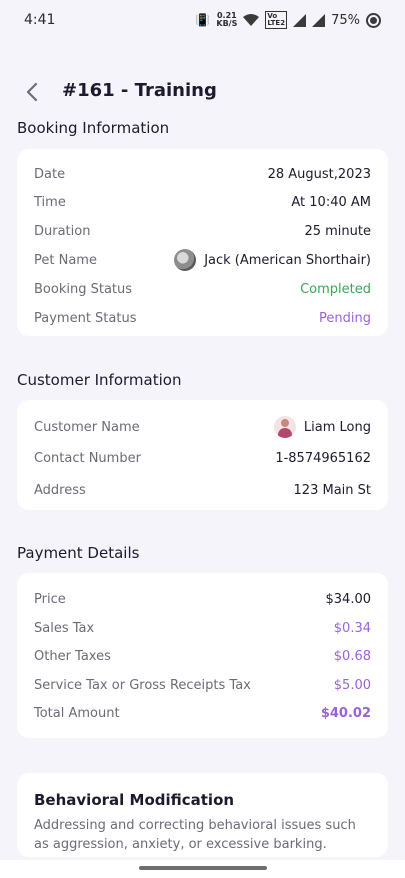 This screenshot has width=405, height=878. I want to click on payment-status-badge: Pending, so click(345, 318).